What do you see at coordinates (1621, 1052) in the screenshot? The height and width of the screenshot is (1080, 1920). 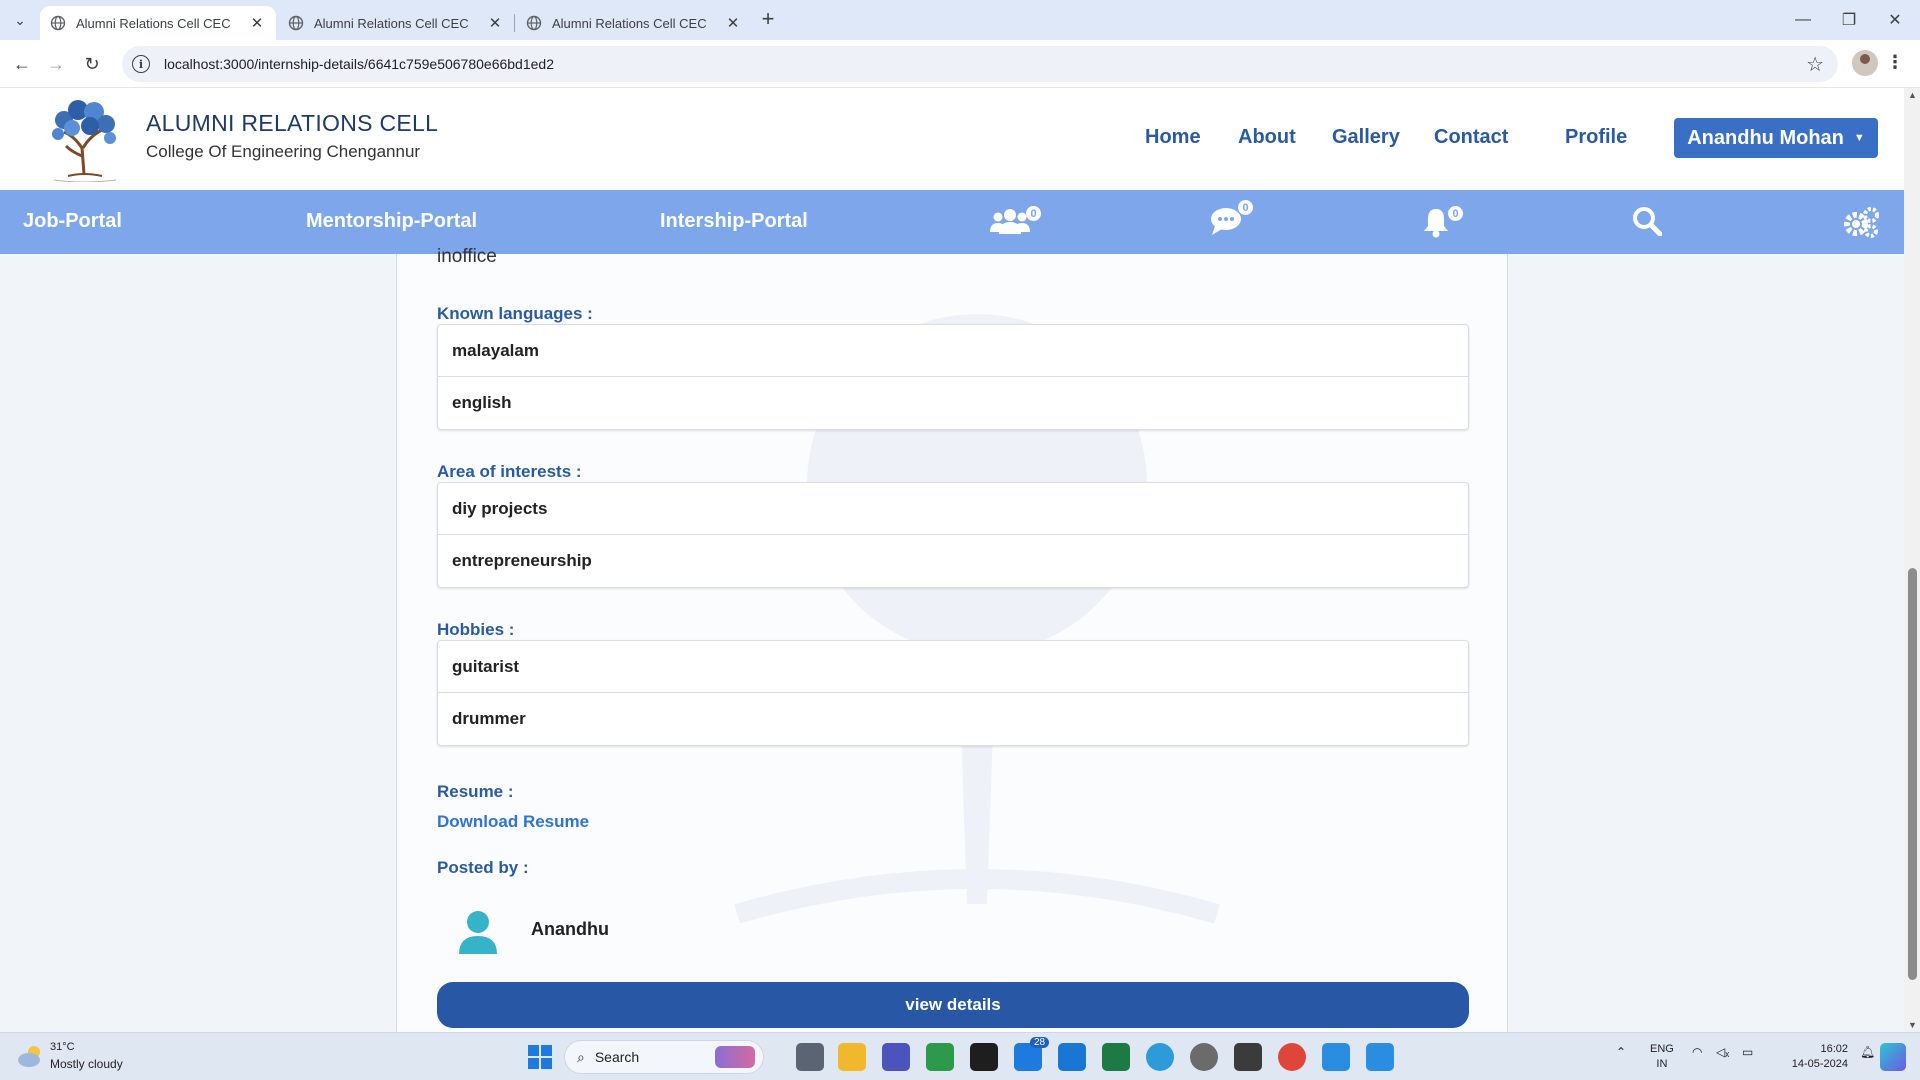 I see `show-hidden-icons-chevron: ⌃` at bounding box center [1621, 1052].